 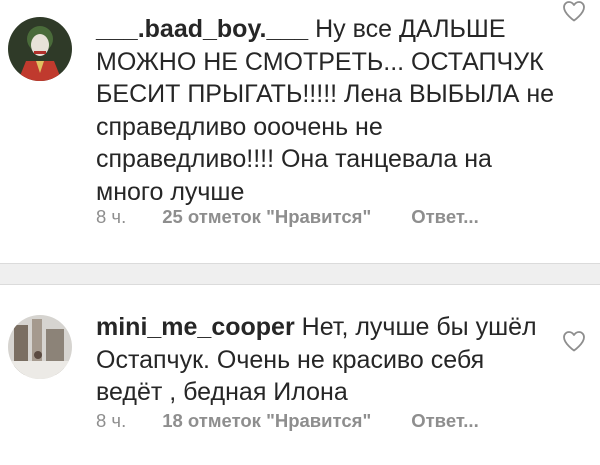 I want to click on comment-divider, so click(x=300, y=274).